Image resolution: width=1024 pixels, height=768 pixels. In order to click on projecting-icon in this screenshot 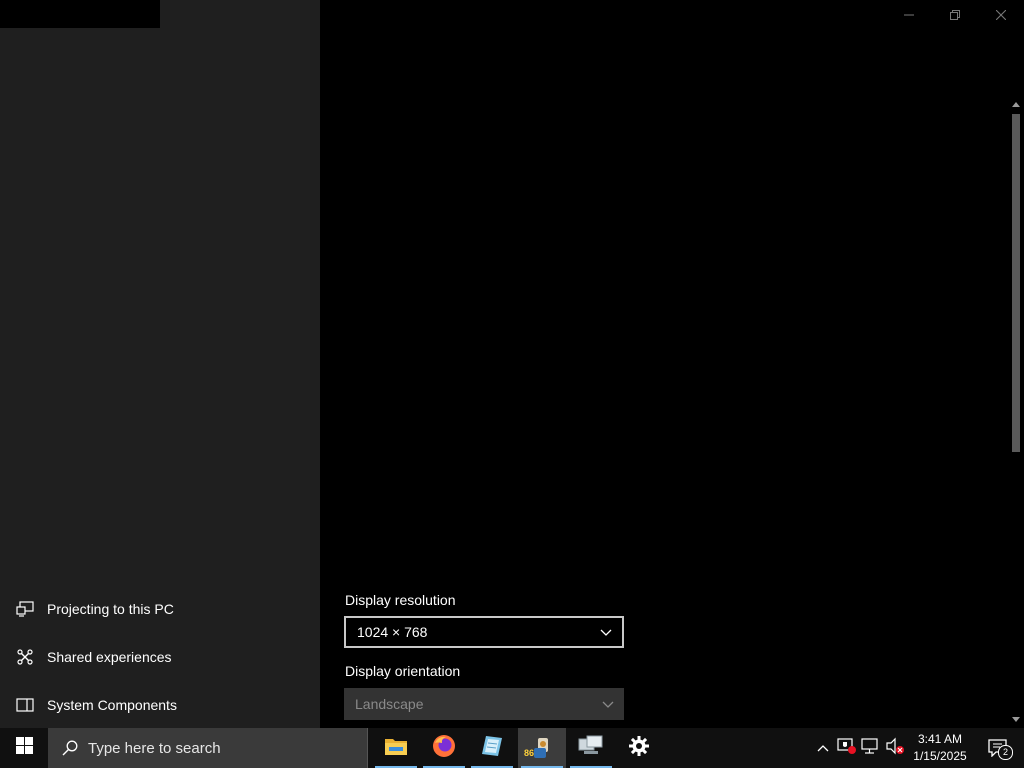, I will do `click(25, 609)`.